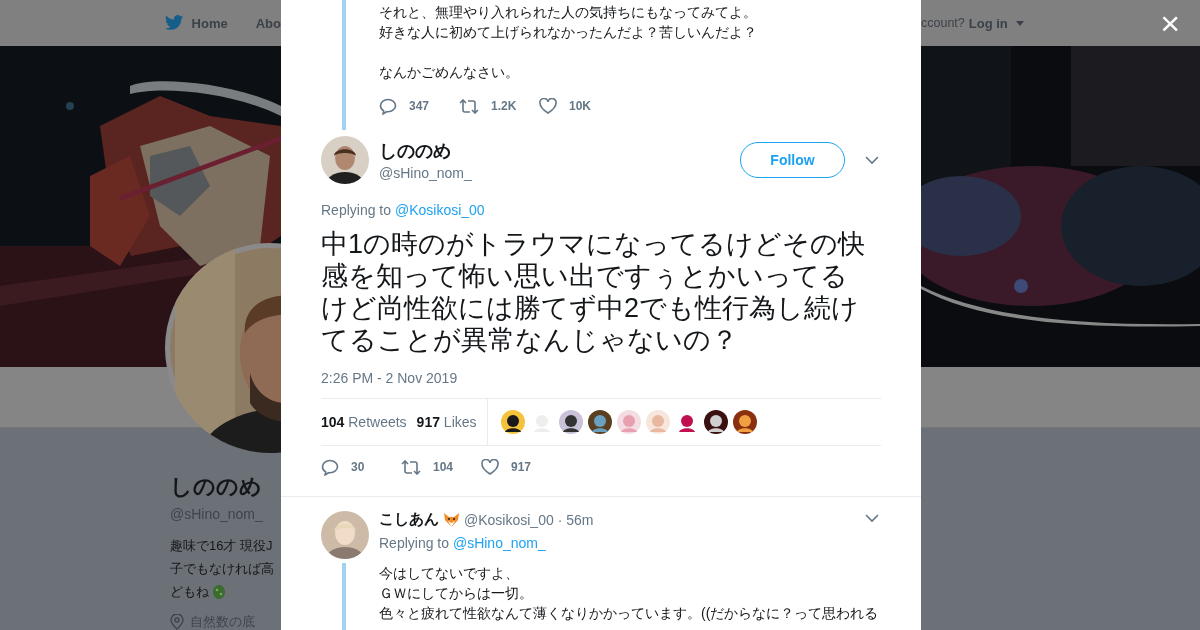  What do you see at coordinates (216, 487) in the screenshot?
I see `profile-name: しののめ` at bounding box center [216, 487].